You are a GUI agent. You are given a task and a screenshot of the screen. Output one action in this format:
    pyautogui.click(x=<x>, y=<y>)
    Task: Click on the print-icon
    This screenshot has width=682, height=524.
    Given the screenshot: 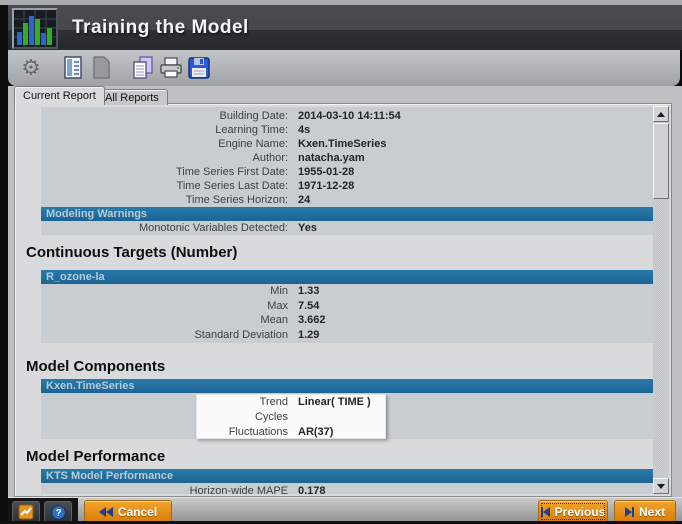 What is the action you would take?
    pyautogui.click(x=171, y=68)
    